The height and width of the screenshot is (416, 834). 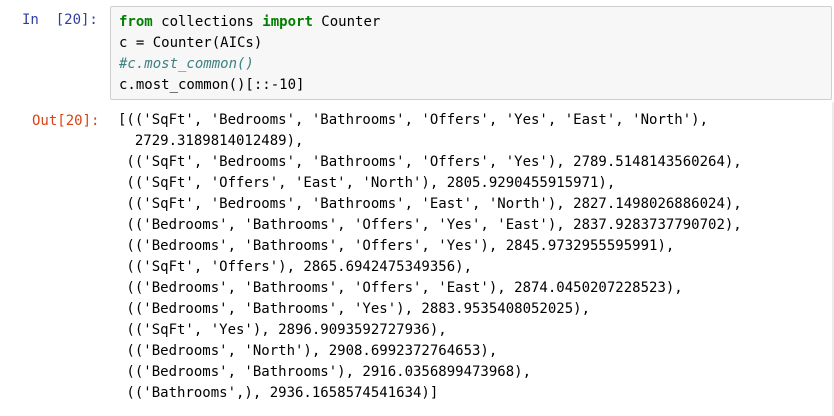 I want to click on code-line-4: c.most_common()[::-10], so click(x=212, y=85).